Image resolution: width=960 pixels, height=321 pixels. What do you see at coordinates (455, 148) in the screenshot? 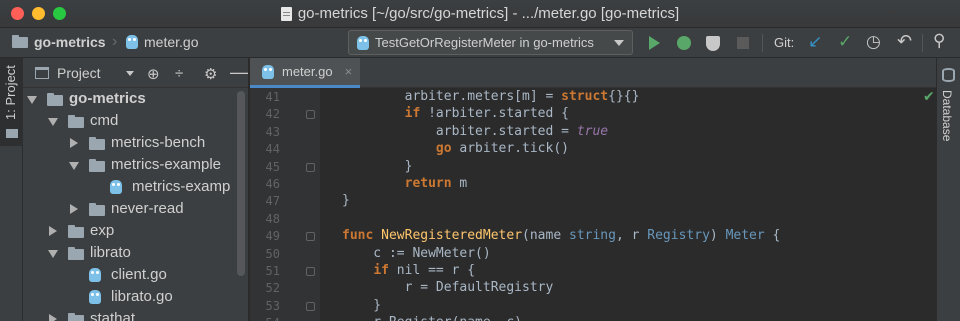
I see `code-line: go arbiter.tick()` at bounding box center [455, 148].